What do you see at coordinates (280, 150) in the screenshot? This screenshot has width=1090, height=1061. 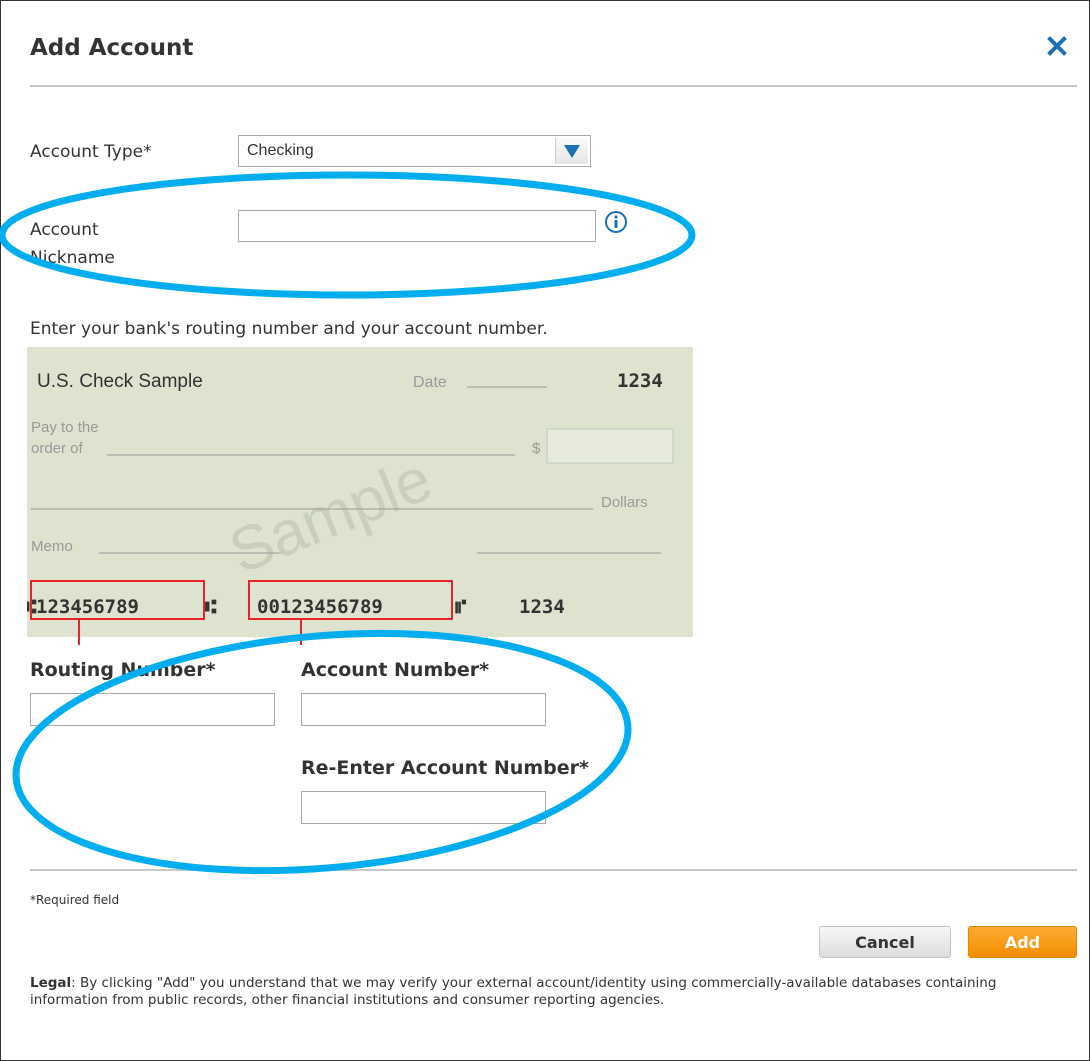 I see `account-type-value: Checking` at bounding box center [280, 150].